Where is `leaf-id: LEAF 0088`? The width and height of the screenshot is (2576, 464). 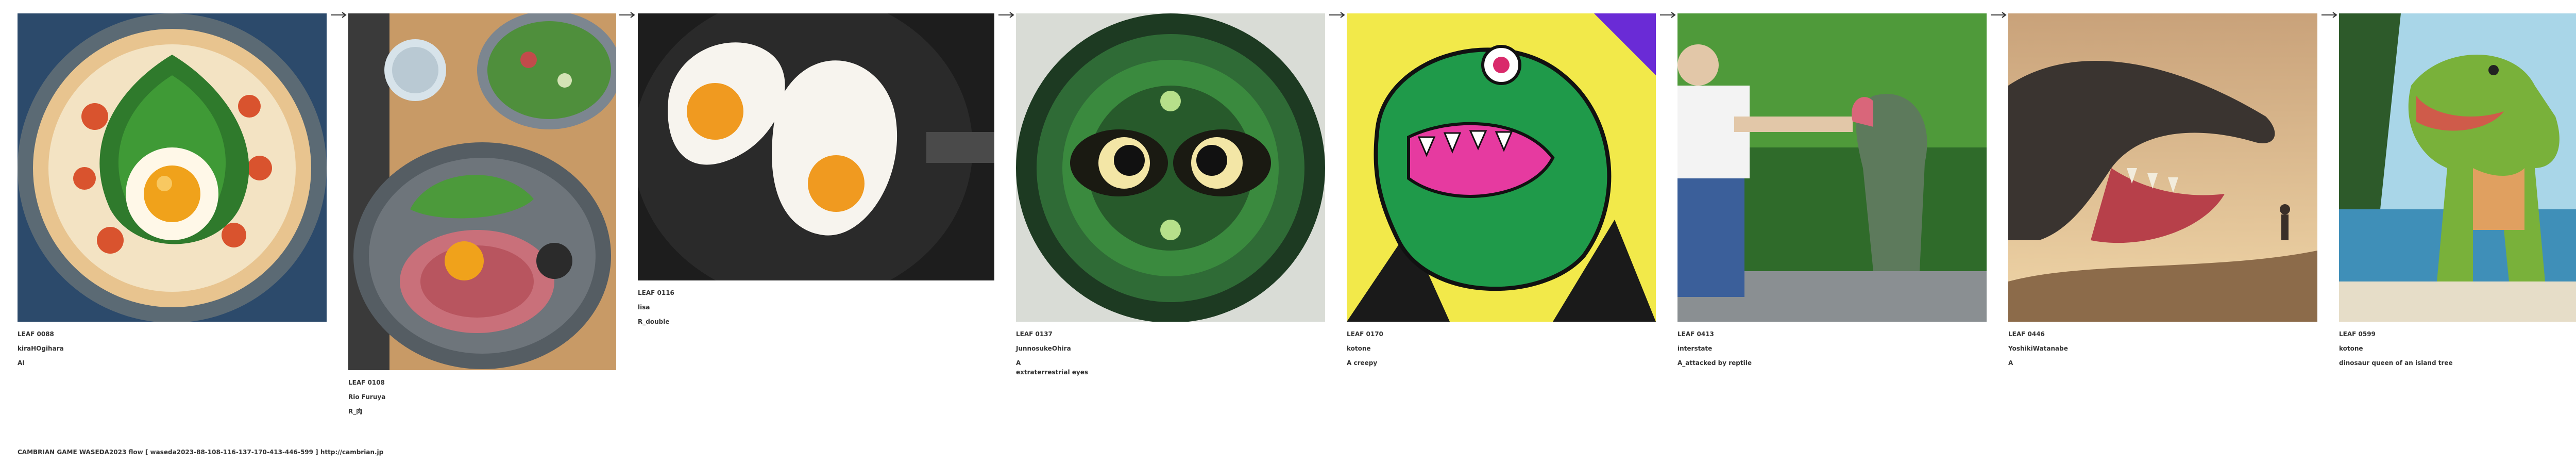 leaf-id: LEAF 0088 is located at coordinates (36, 334).